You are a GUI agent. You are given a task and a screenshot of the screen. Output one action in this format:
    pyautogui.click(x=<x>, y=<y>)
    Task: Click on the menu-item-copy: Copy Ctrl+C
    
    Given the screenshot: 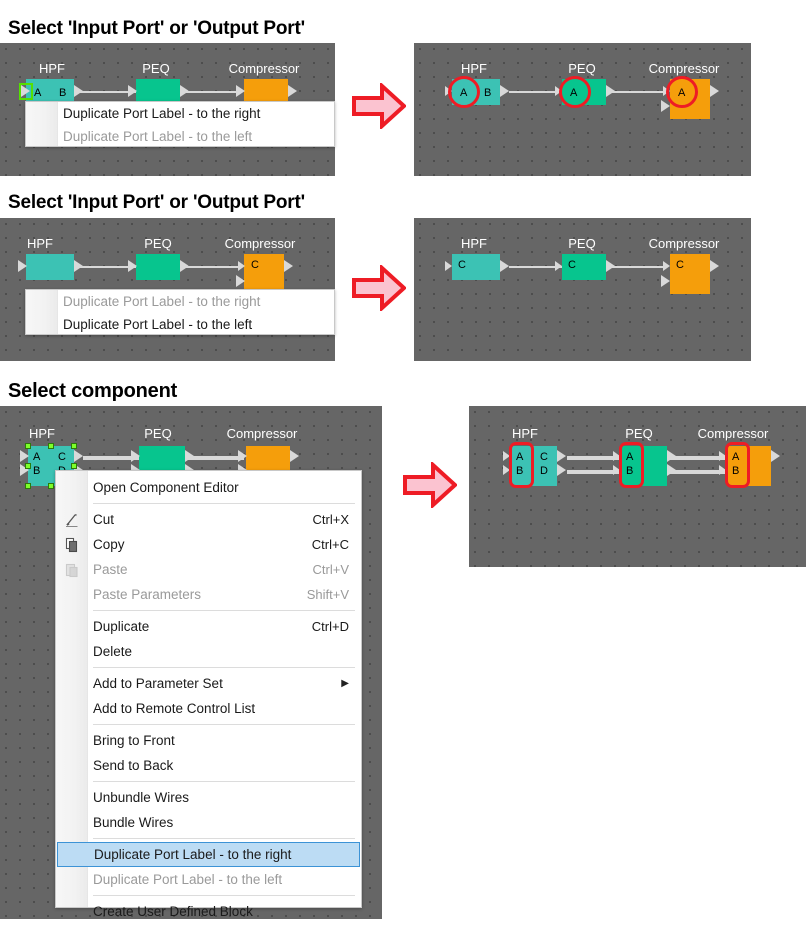 What is the action you would take?
    pyautogui.click(x=208, y=544)
    